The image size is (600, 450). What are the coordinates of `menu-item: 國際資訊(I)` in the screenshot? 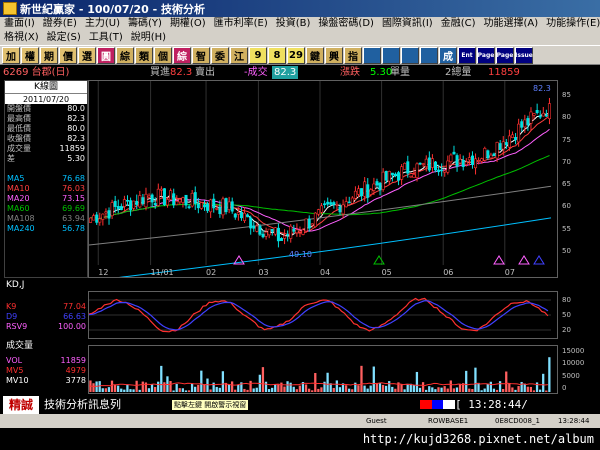 It's located at (407, 24).